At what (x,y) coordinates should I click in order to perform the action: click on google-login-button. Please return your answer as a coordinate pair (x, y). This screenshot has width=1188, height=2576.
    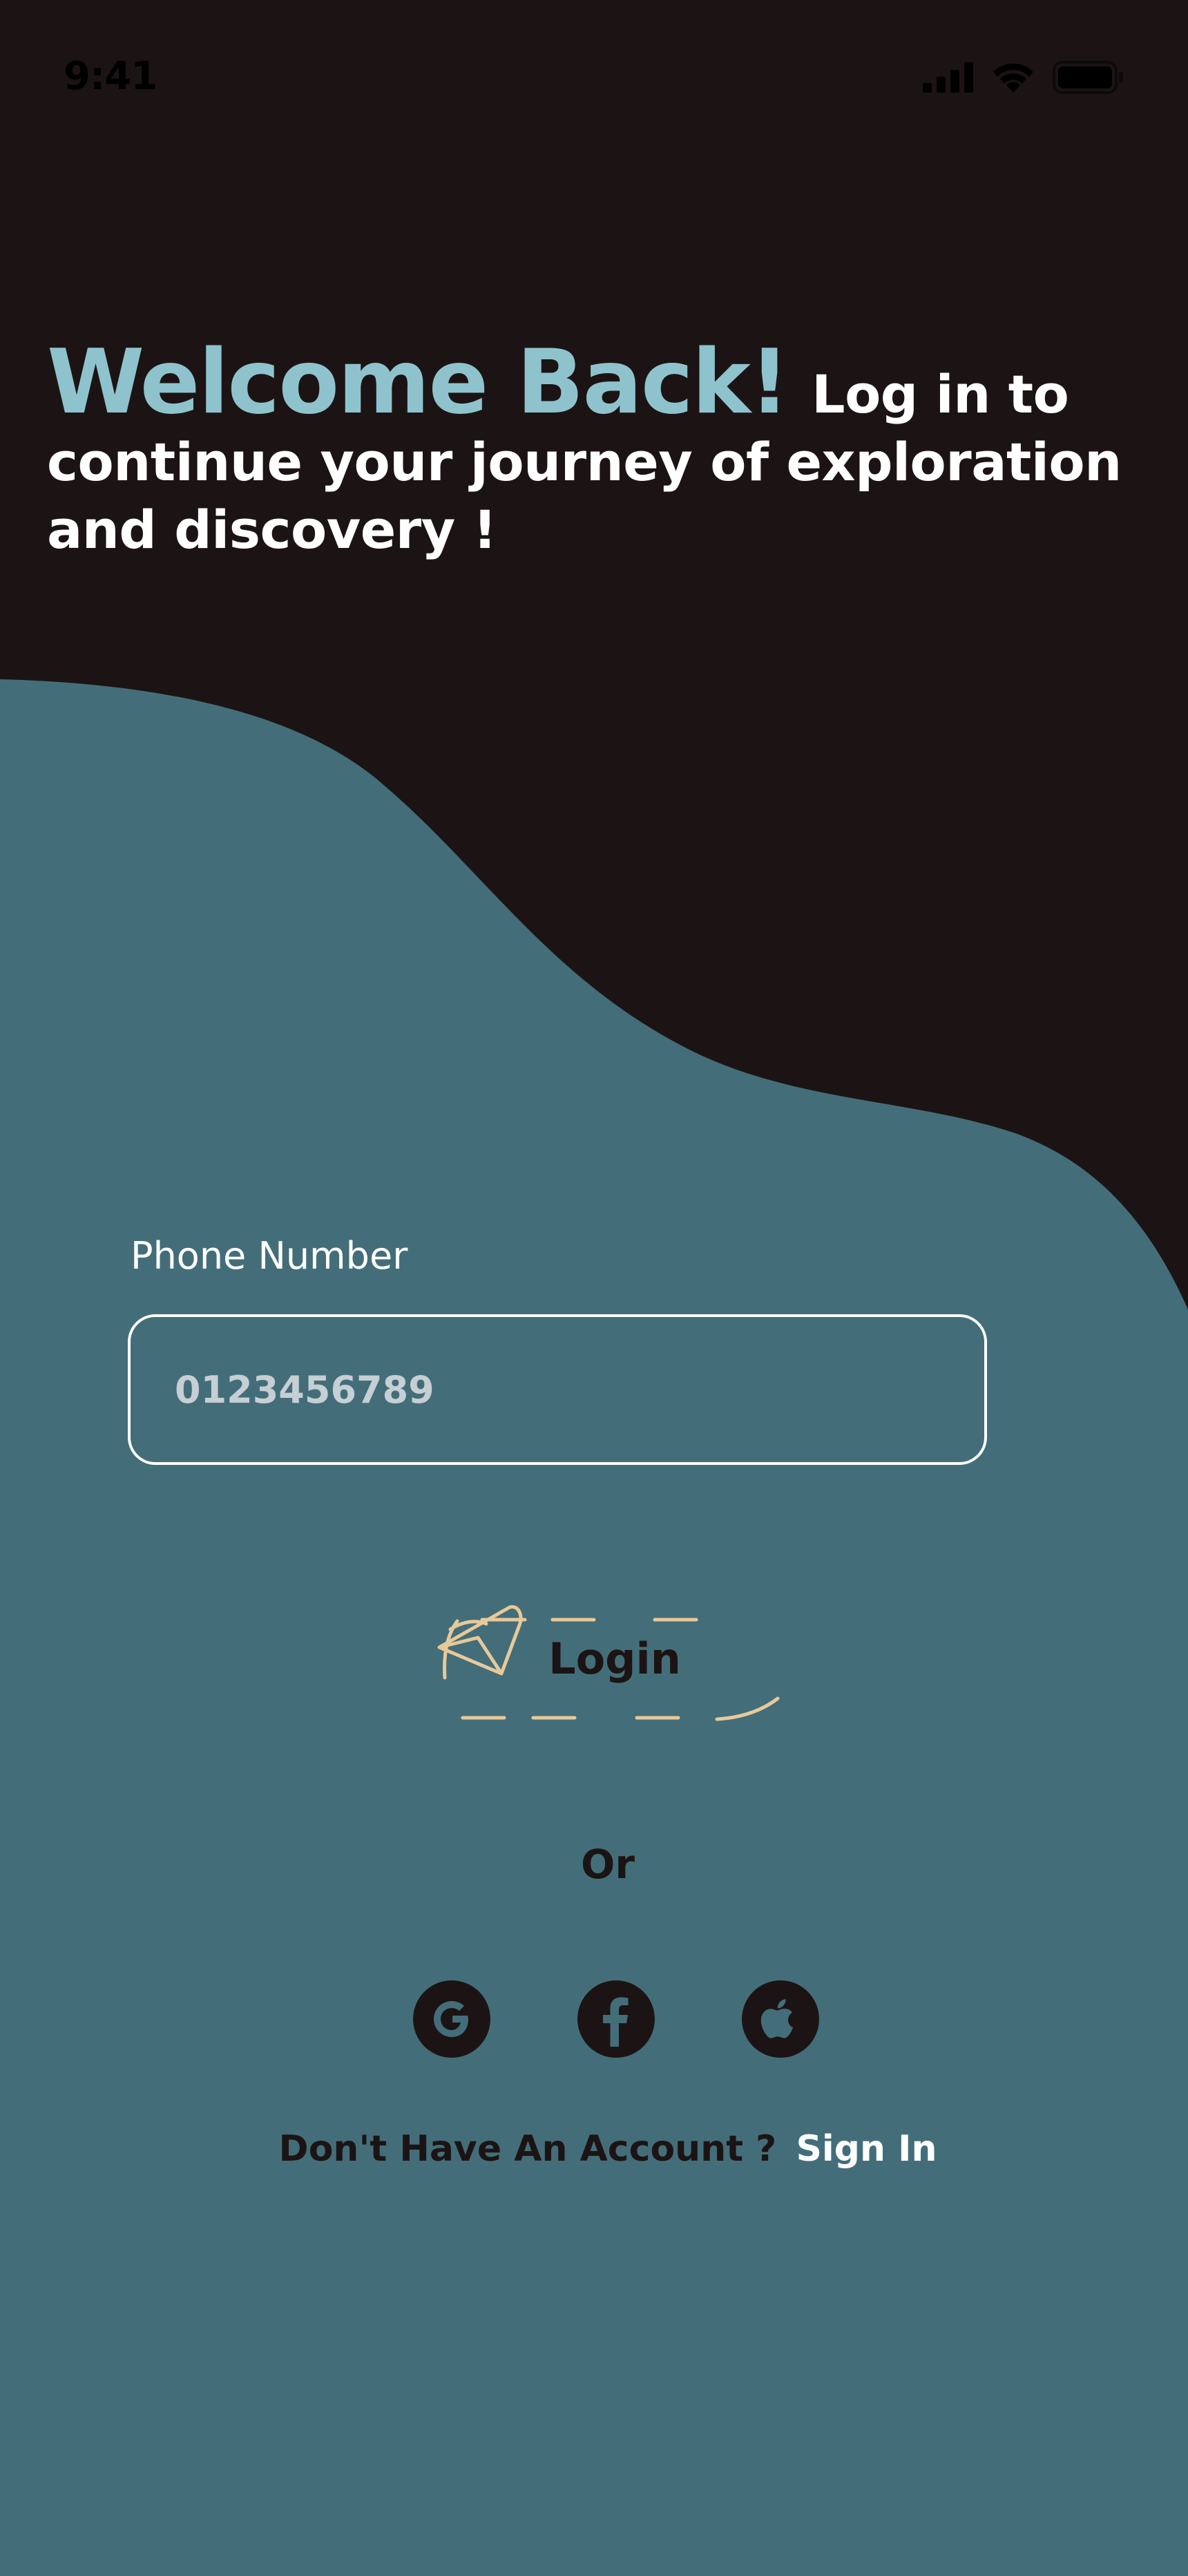
    Looking at the image, I should click on (451, 2019).